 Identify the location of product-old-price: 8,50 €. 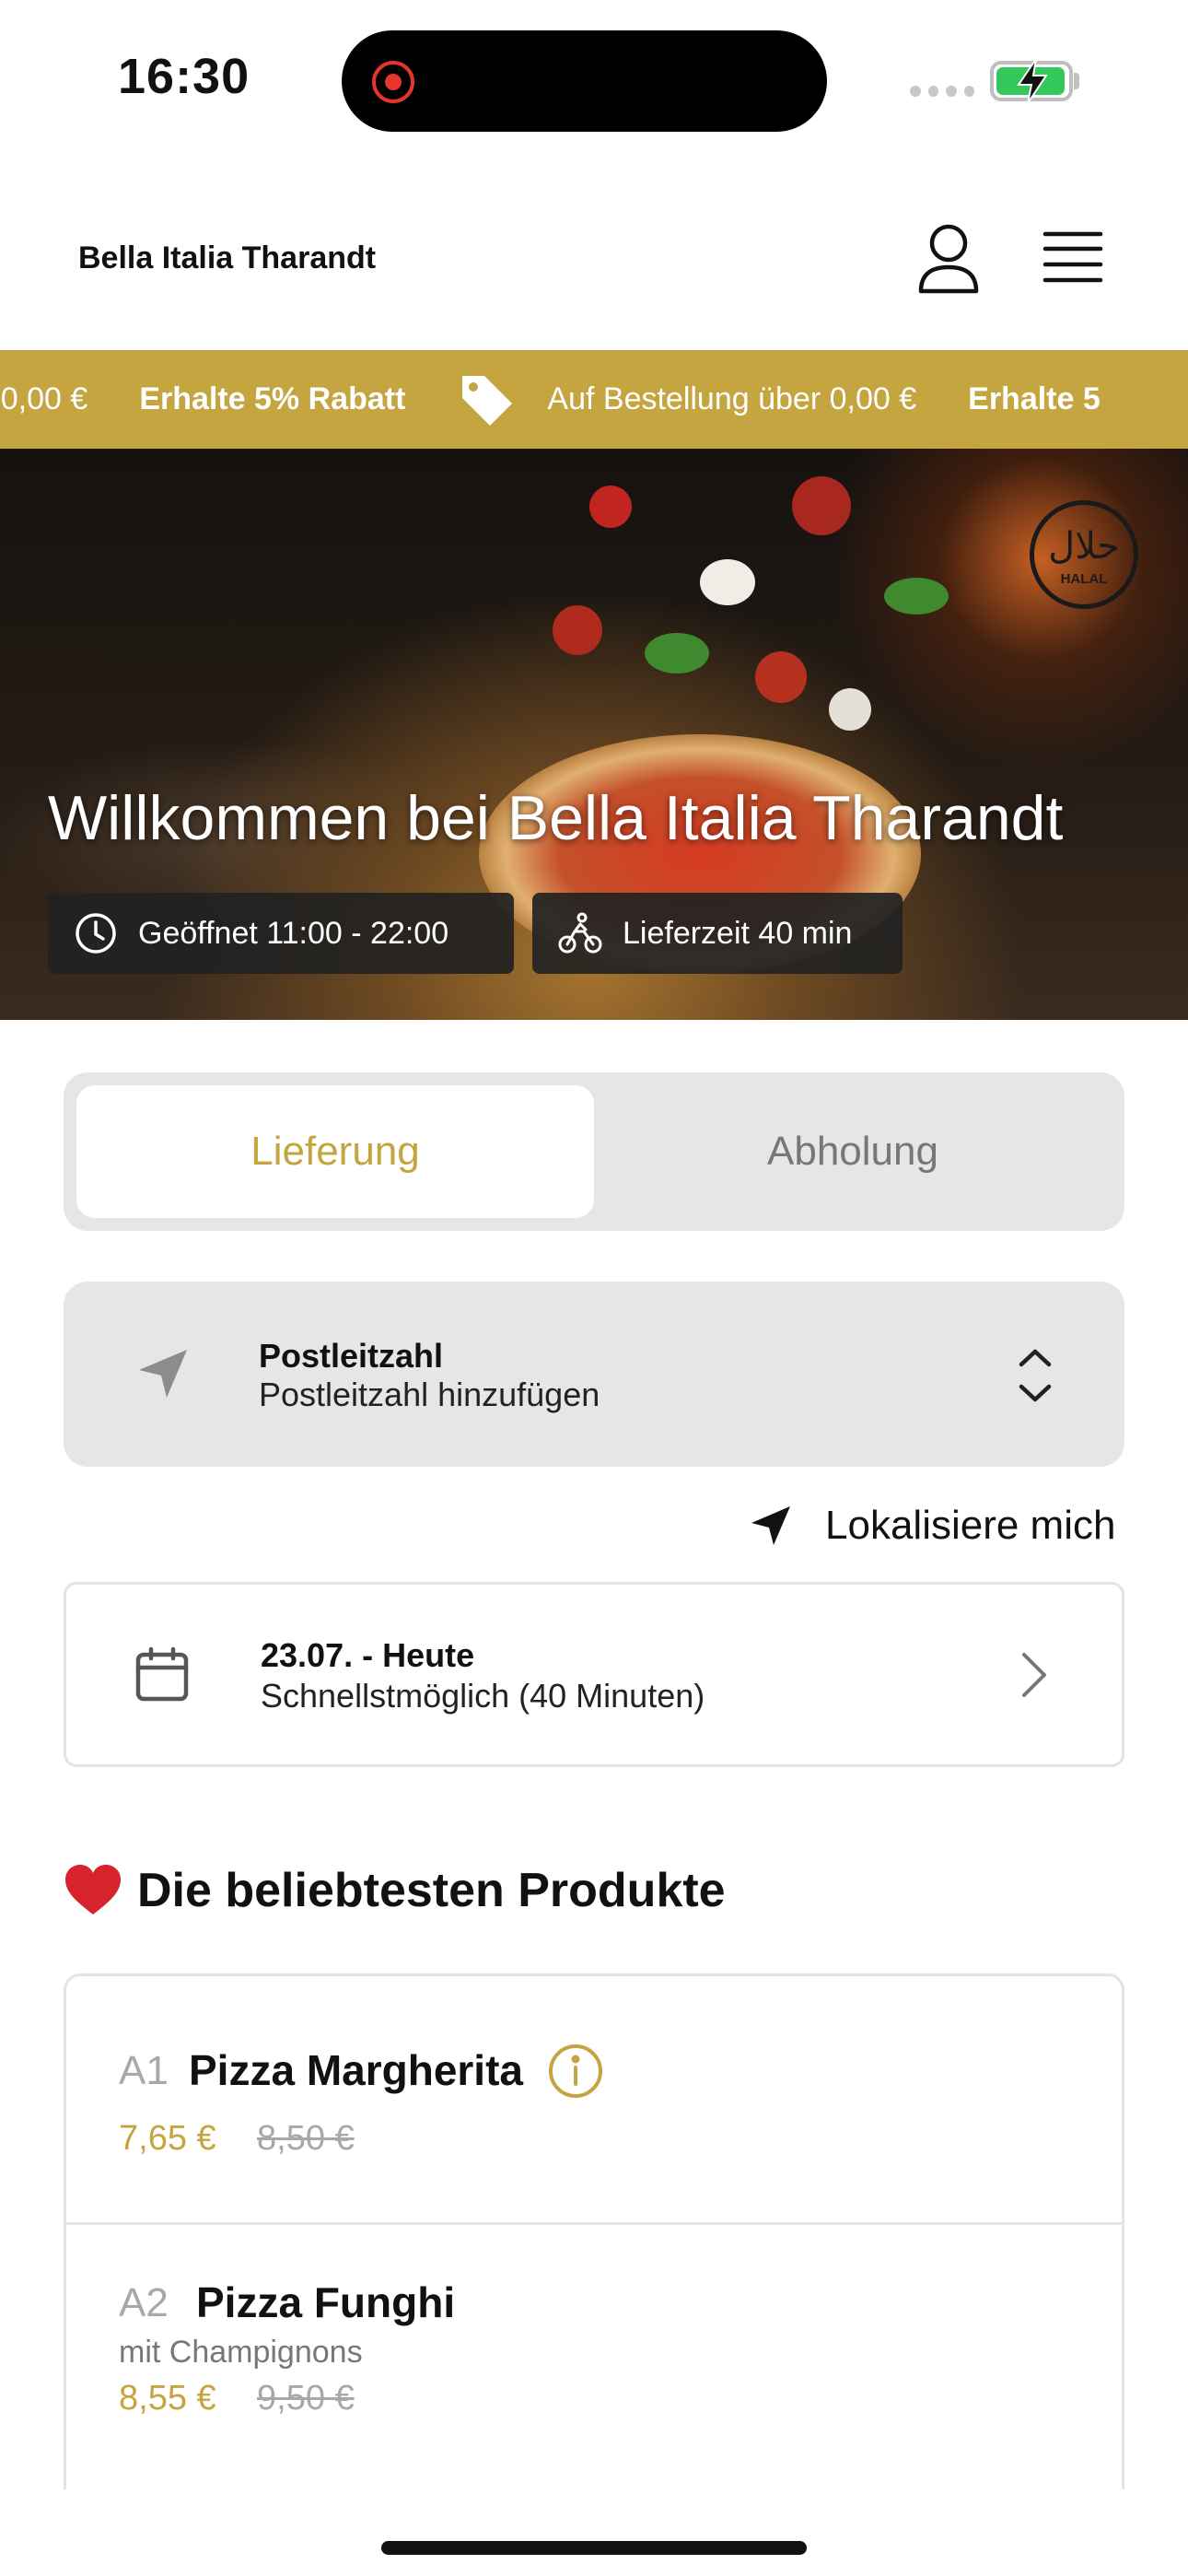
(306, 2138).